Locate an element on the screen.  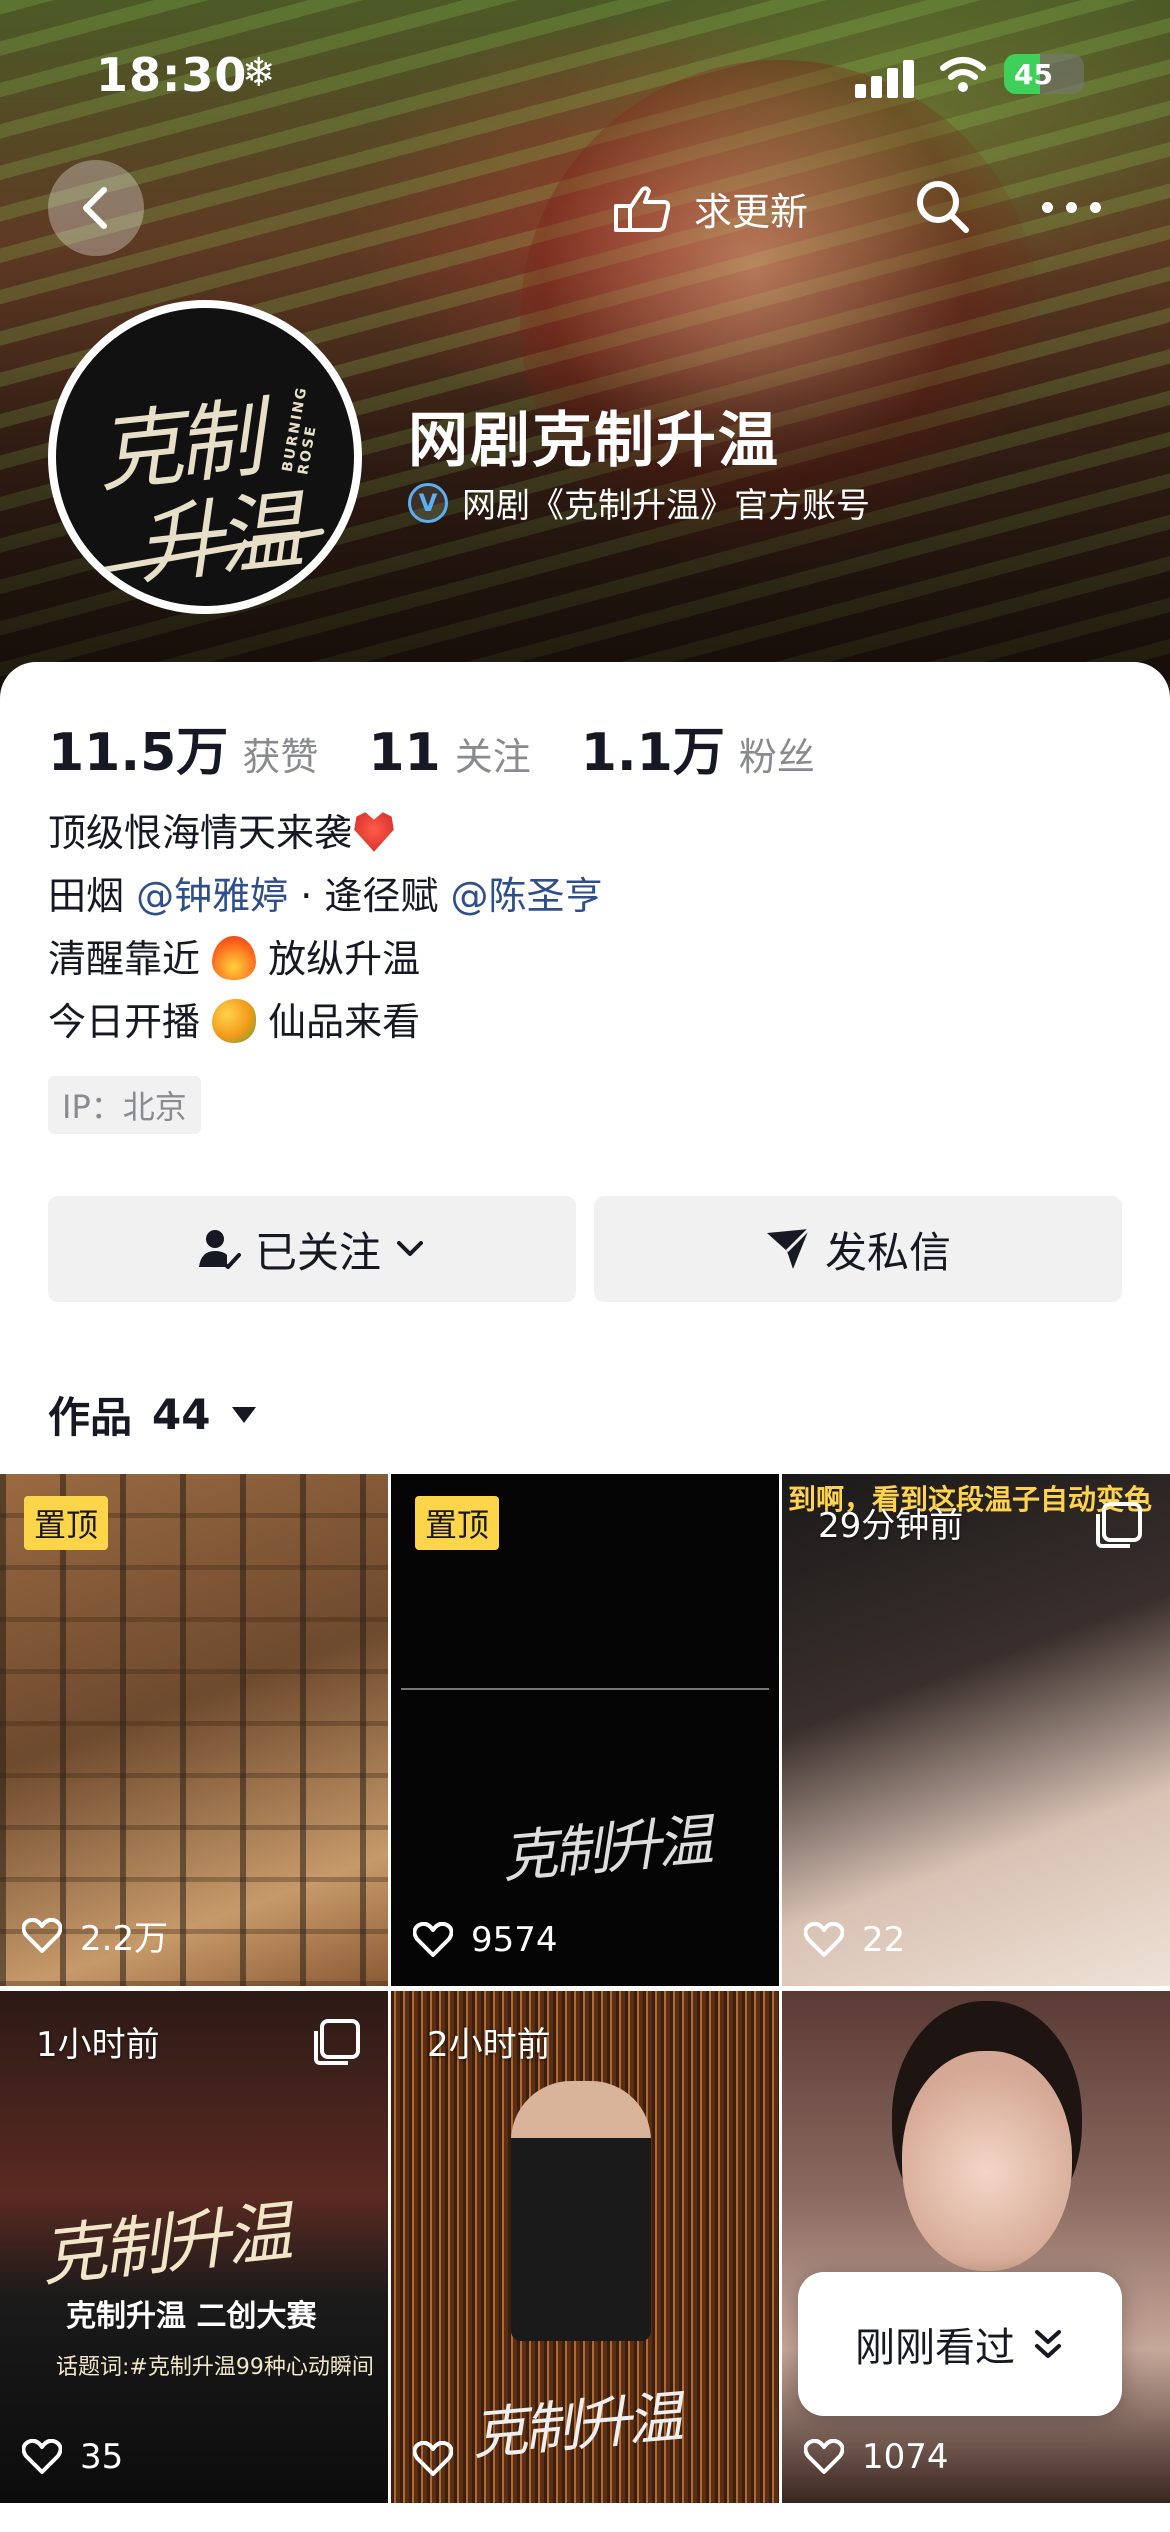
recently-viewed-label: 刚刚看过 is located at coordinates (935, 2348).